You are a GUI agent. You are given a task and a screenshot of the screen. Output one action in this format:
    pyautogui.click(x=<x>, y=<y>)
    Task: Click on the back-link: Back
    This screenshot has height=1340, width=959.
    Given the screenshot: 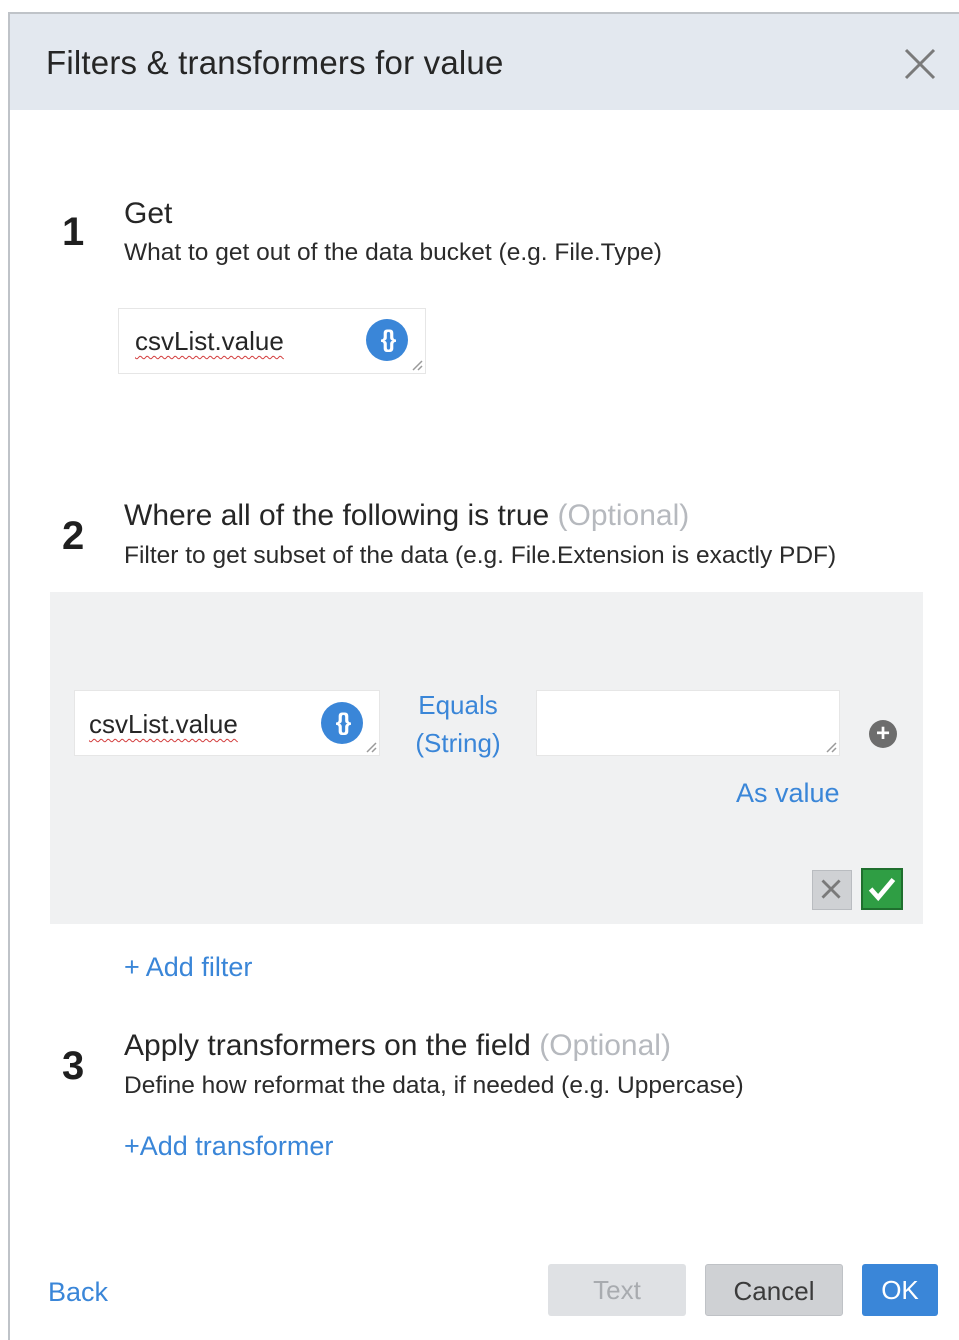 What is the action you would take?
    pyautogui.click(x=78, y=1292)
    